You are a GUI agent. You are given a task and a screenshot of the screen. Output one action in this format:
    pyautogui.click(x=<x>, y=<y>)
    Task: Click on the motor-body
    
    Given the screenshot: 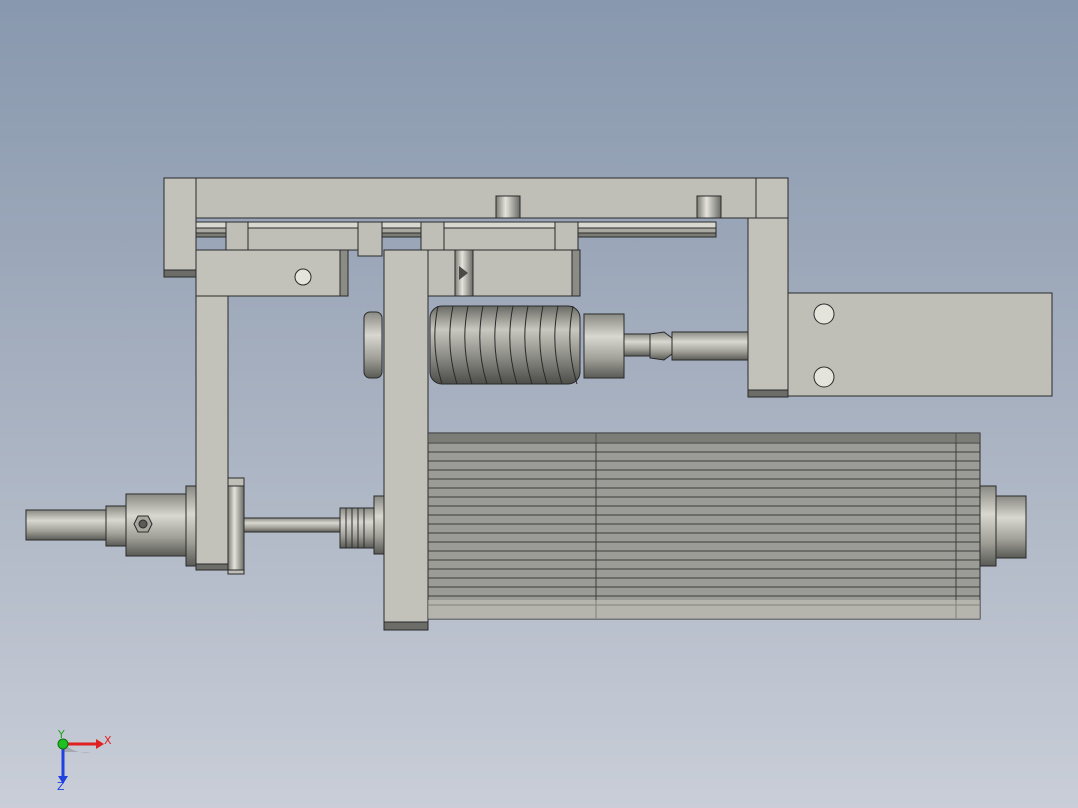 What is the action you would take?
    pyautogui.click(x=727, y=526)
    